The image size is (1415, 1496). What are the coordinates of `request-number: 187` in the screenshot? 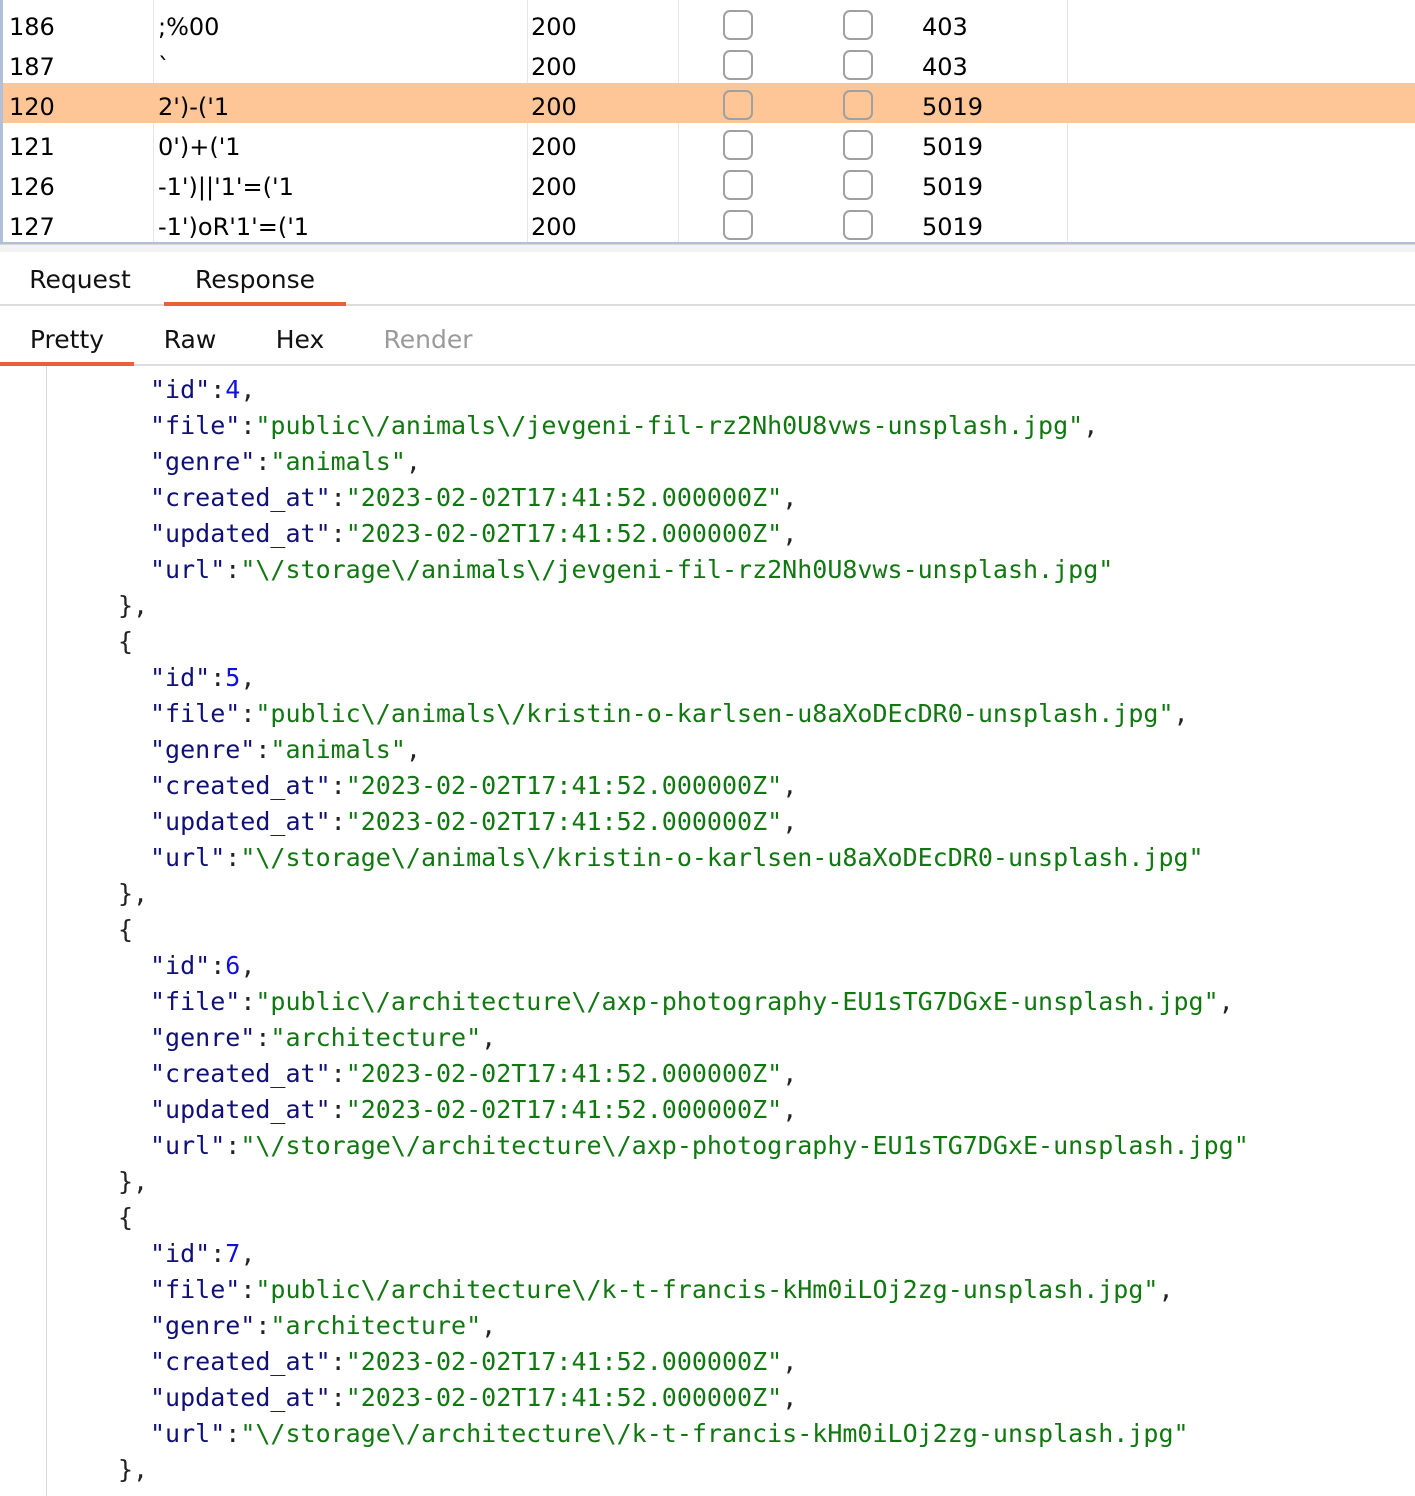 It's located at (32, 67).